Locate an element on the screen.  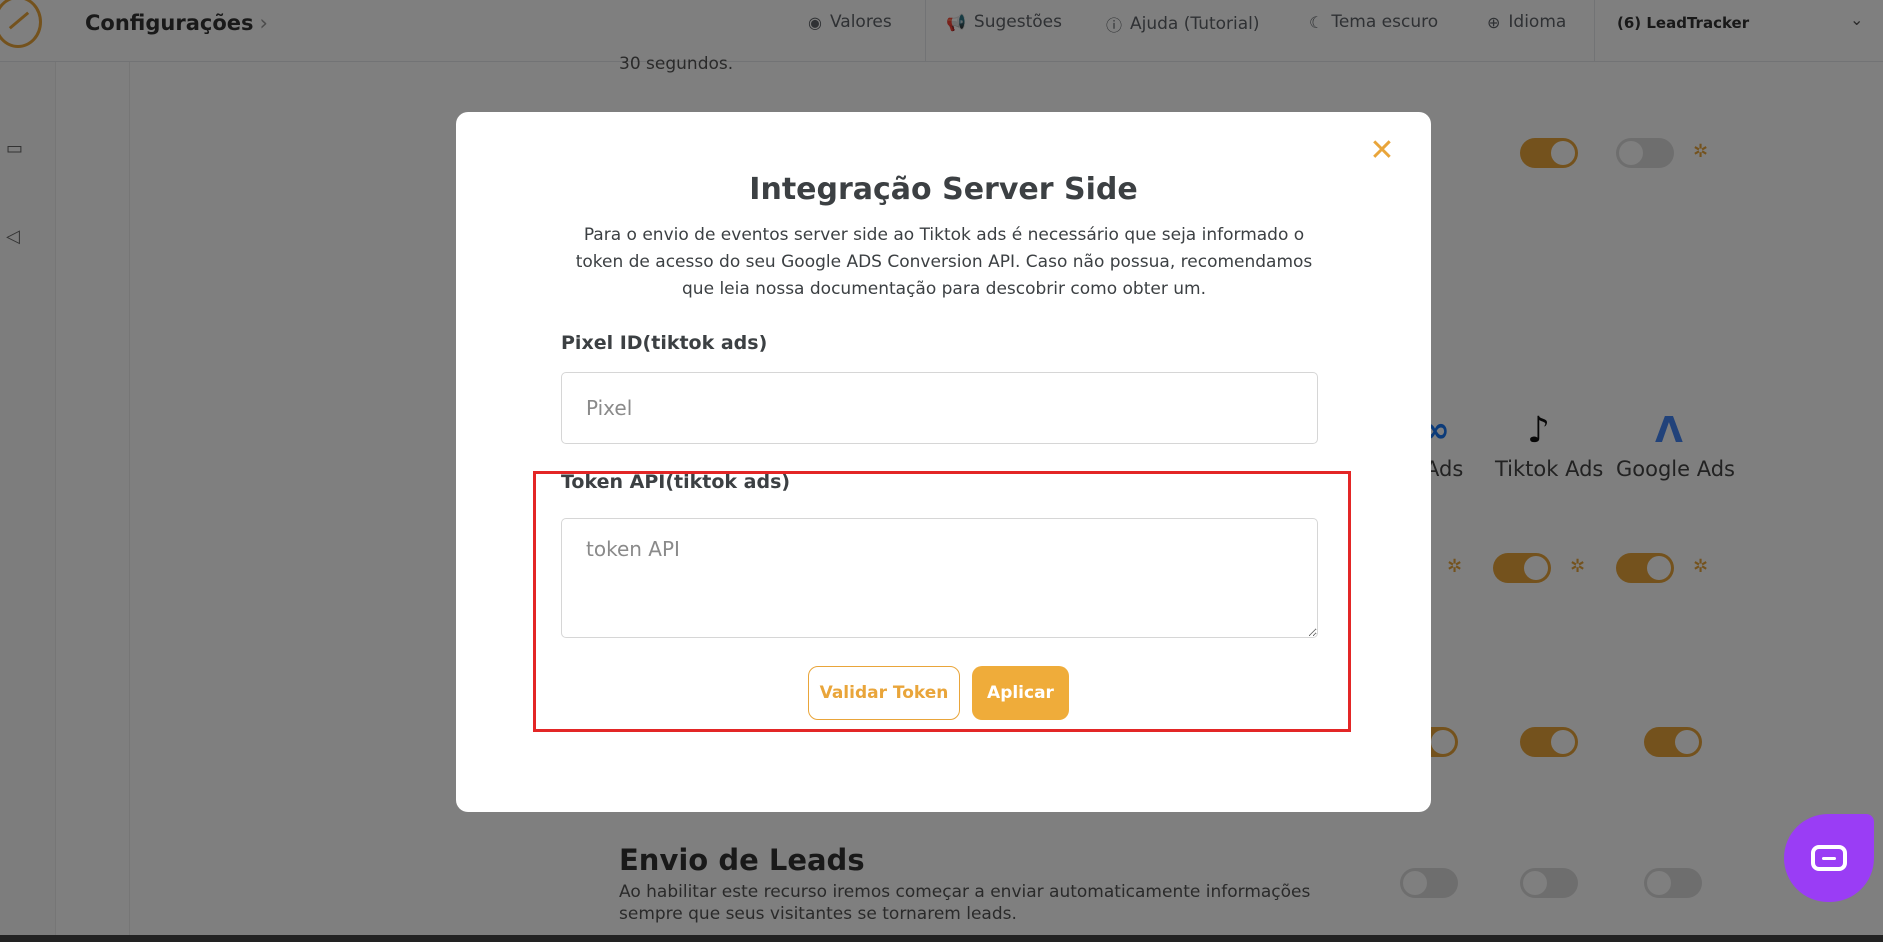
pixel-id-input is located at coordinates (939, 408).